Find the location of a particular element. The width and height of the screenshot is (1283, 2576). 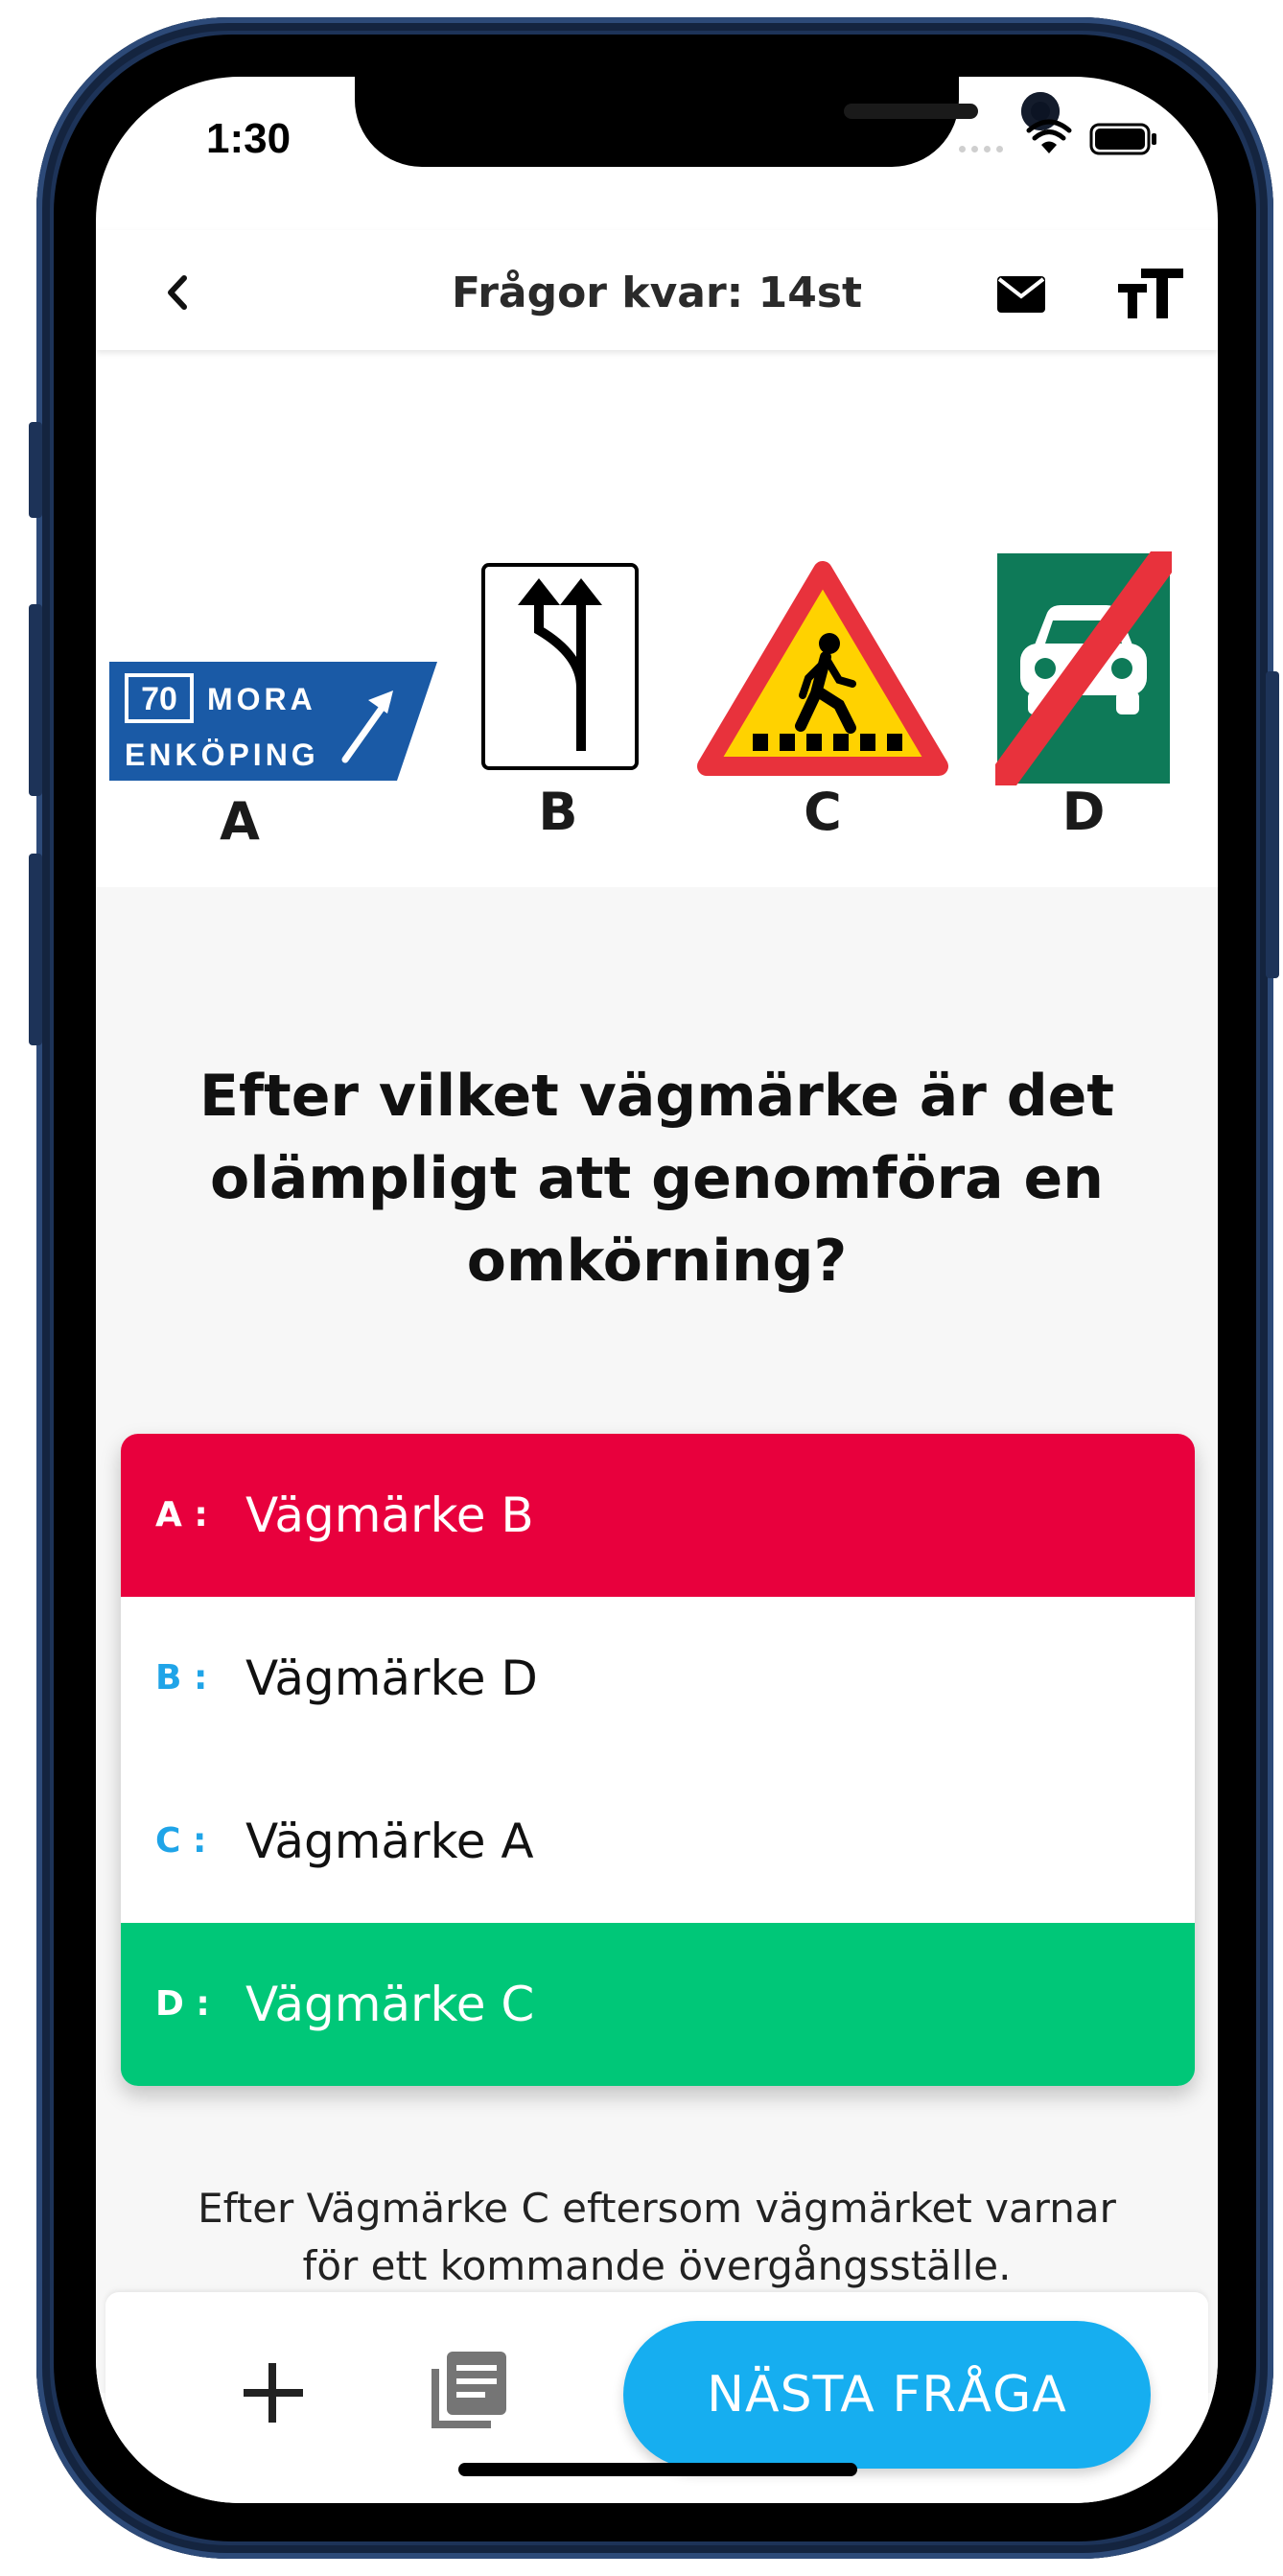

notch is located at coordinates (707, 122).